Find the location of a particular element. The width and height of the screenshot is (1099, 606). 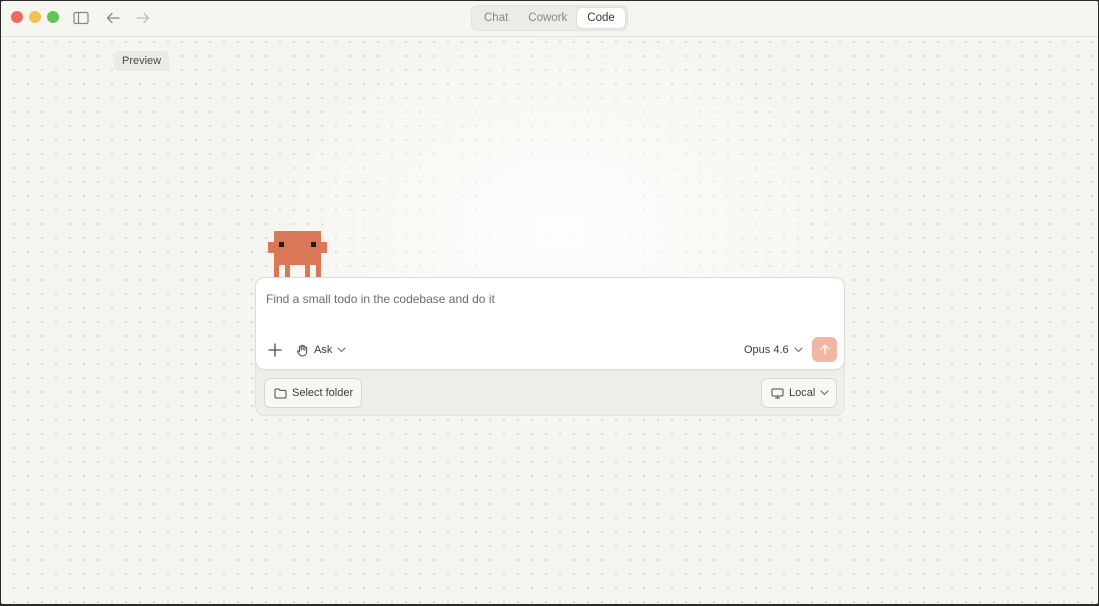

title-bar: Chat Cowork Code is located at coordinates (549, 19).